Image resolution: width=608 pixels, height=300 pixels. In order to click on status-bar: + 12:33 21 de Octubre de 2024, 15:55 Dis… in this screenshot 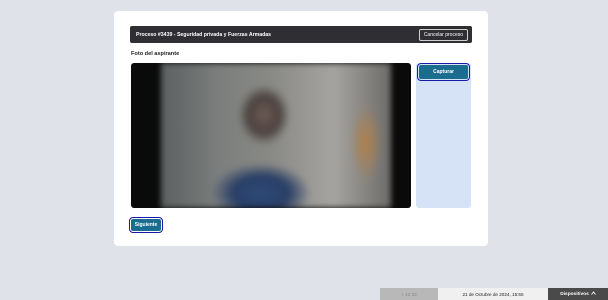, I will do `click(304, 294)`.